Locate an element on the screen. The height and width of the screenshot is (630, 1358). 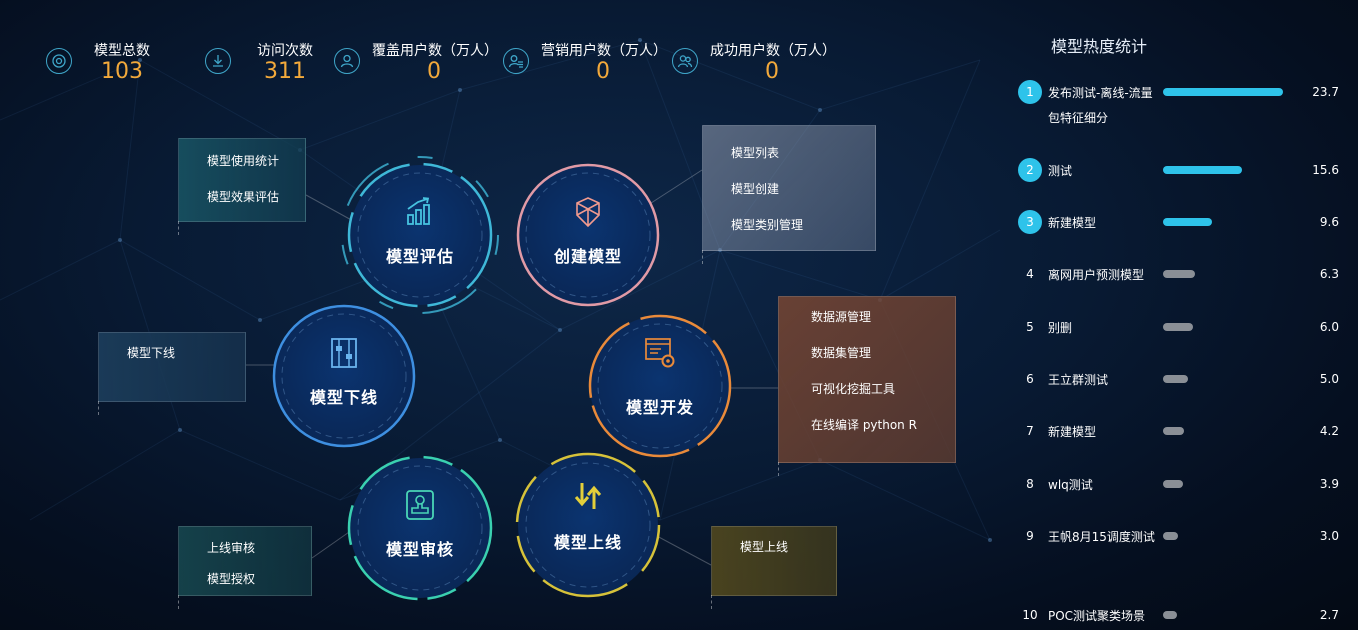
rank-name: 测试 is located at coordinates (1060, 171).